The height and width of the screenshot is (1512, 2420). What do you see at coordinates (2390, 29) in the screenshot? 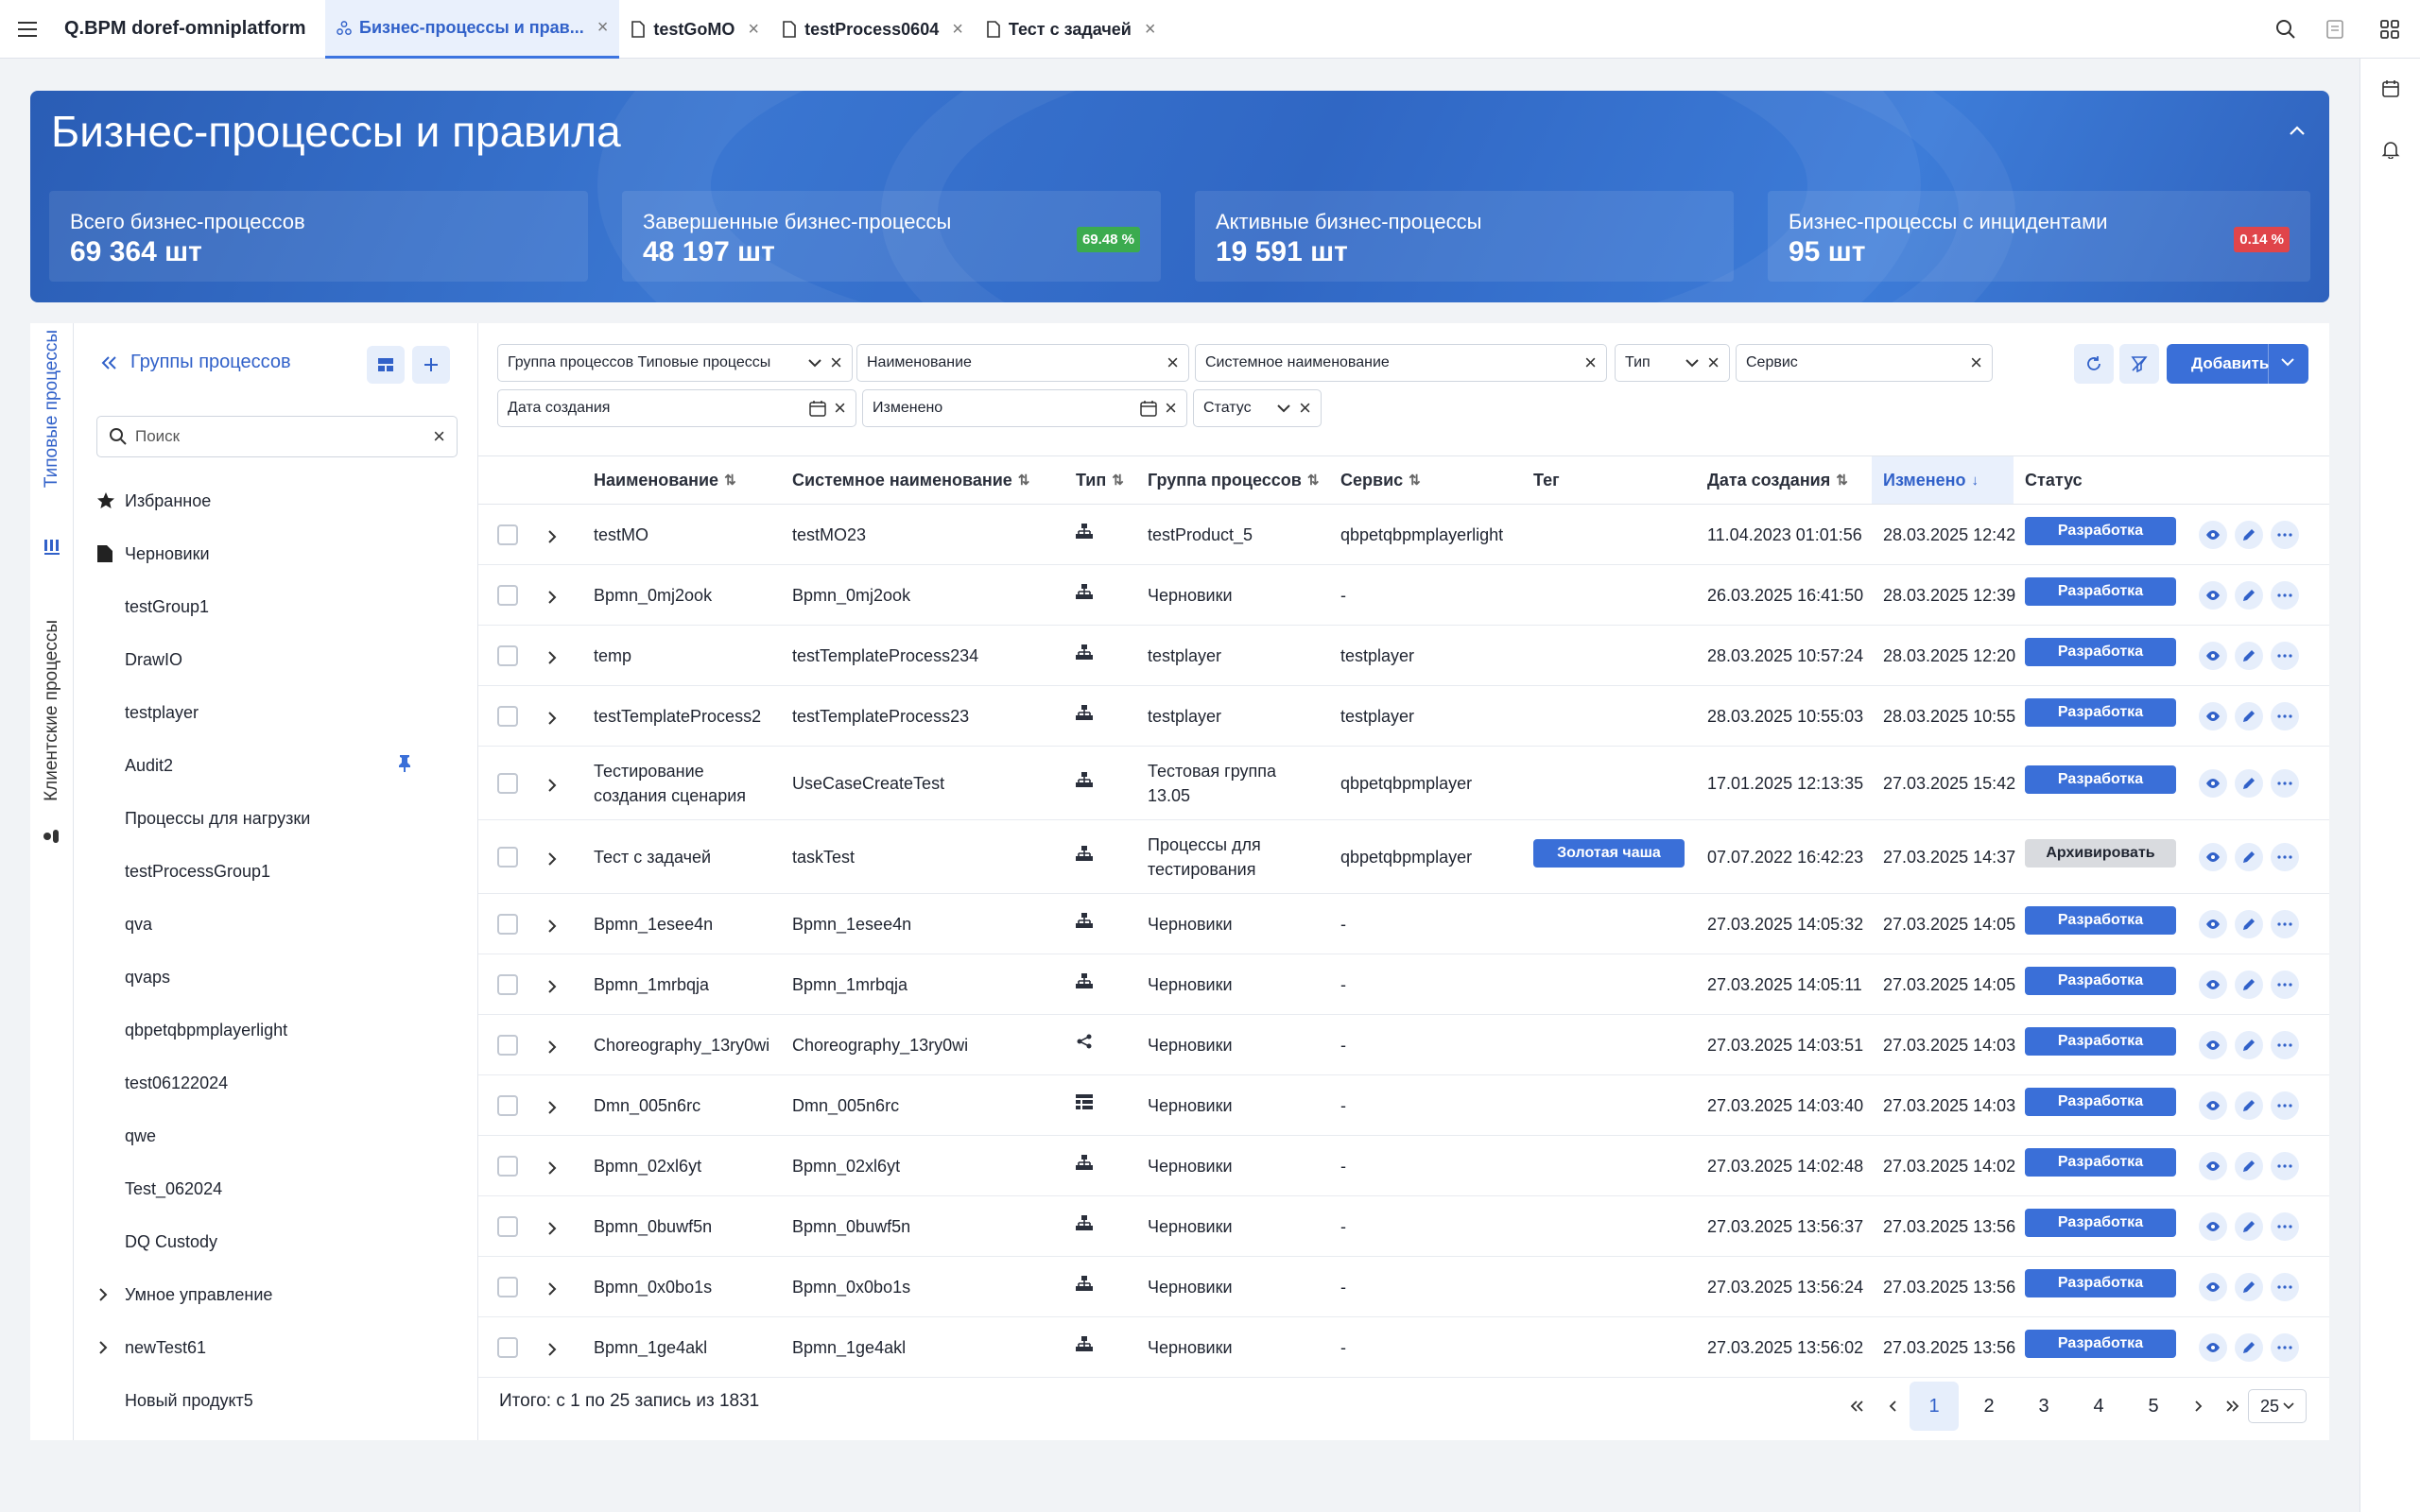
I see `apps-grid-icon` at bounding box center [2390, 29].